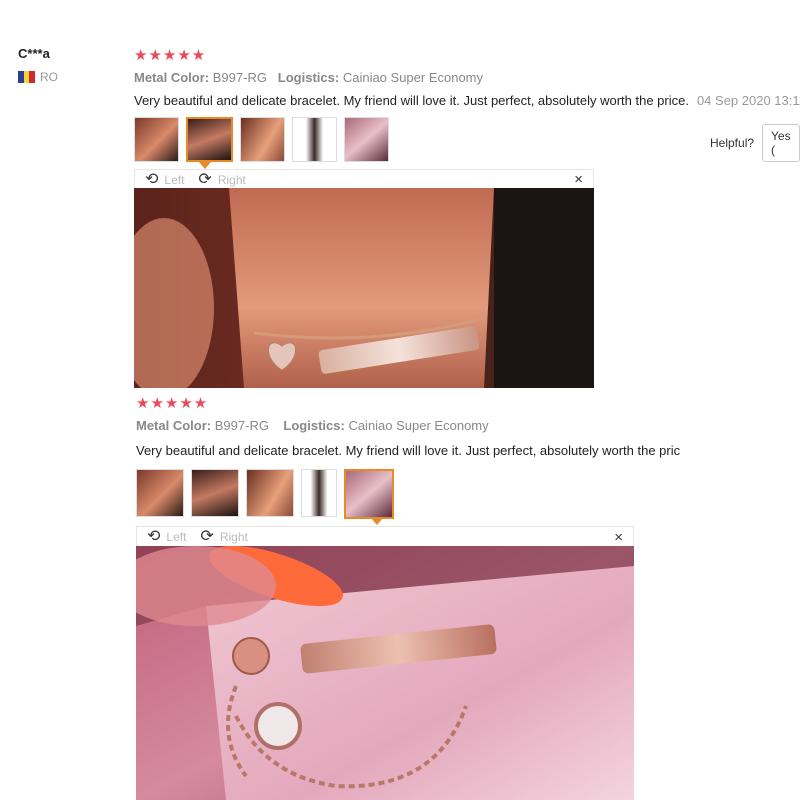  What do you see at coordinates (732, 143) in the screenshot?
I see `helpful-label: Helpful?` at bounding box center [732, 143].